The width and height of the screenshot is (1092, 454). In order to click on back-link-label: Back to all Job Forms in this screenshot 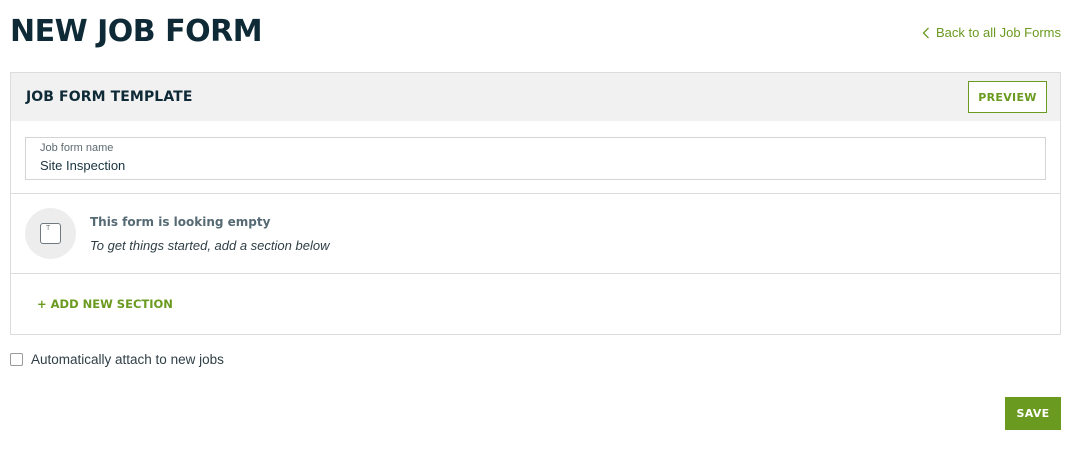, I will do `click(998, 32)`.